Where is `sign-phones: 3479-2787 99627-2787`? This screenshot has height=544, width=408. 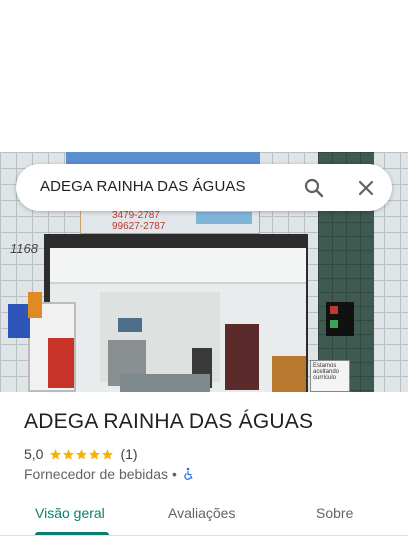
sign-phones: 3479-2787 99627-2787 is located at coordinates (157, 221).